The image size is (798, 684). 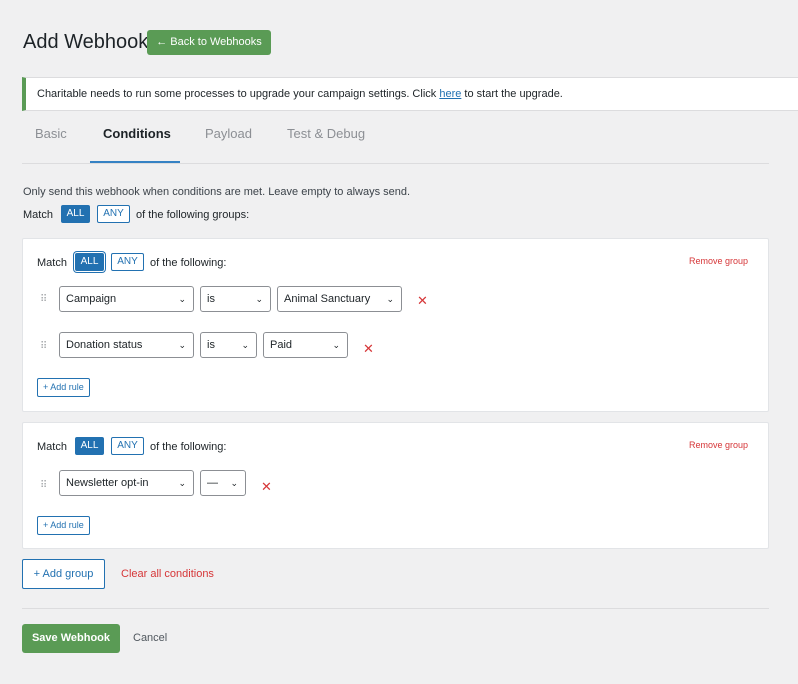 I want to click on tab-payload: Payload, so click(x=228, y=133).